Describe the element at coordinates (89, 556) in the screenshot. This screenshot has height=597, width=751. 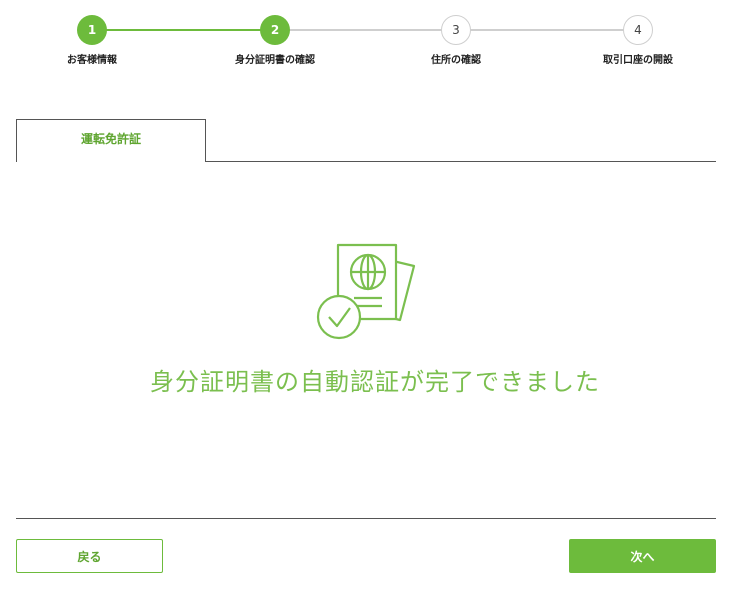
I see `back-button: 戻る` at that location.